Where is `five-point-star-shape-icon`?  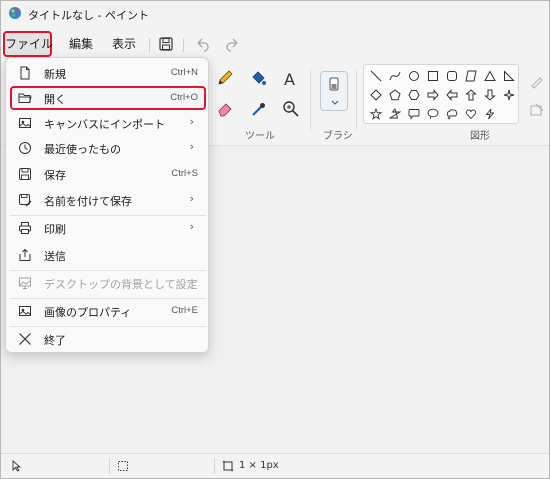 five-point-star-shape-icon is located at coordinates (376, 114).